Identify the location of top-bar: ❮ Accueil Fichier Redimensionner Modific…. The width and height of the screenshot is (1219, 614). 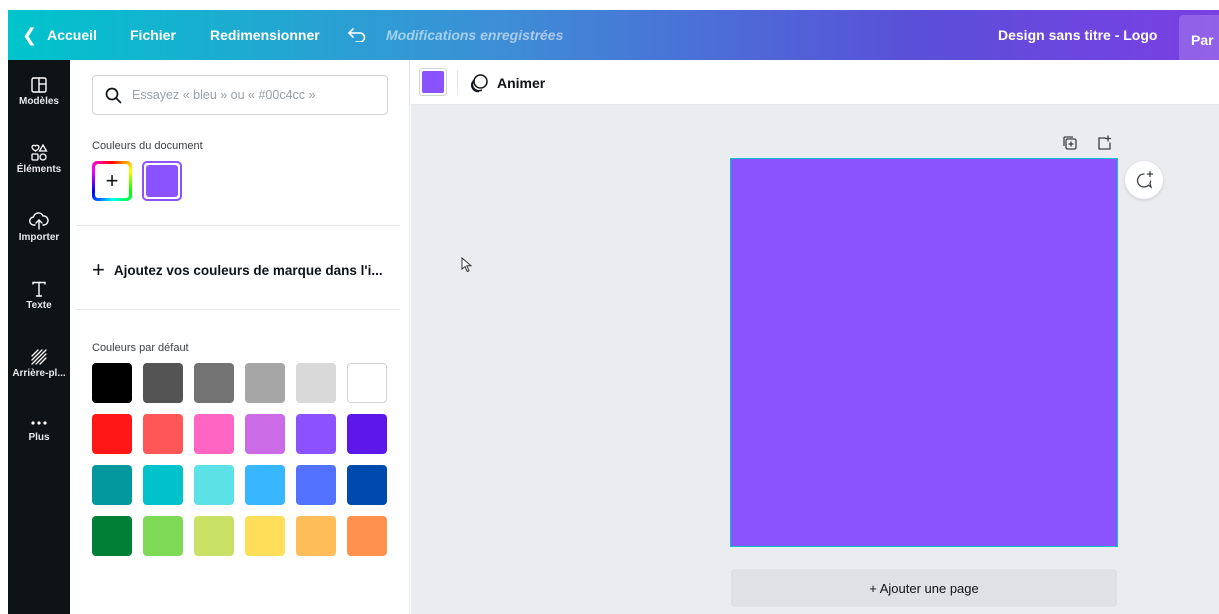
(613, 37).